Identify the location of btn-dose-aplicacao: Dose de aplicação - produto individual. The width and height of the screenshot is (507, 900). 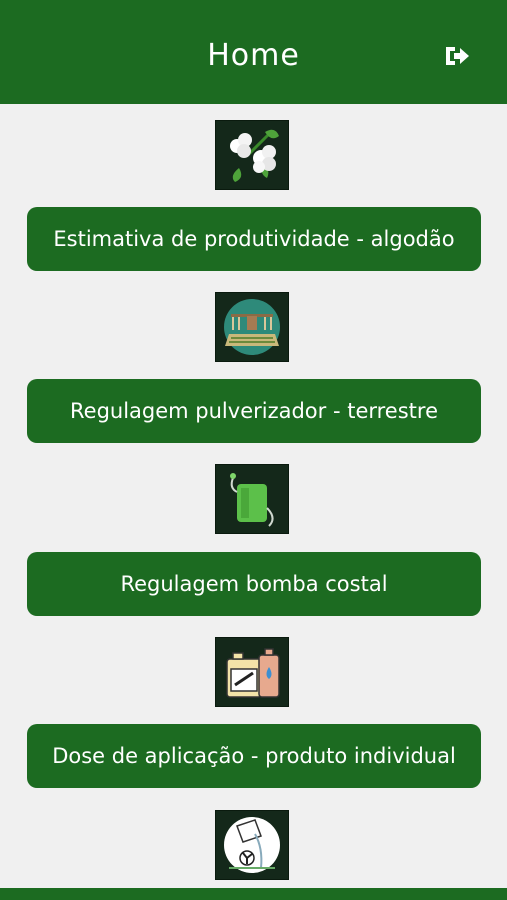
(254, 756).